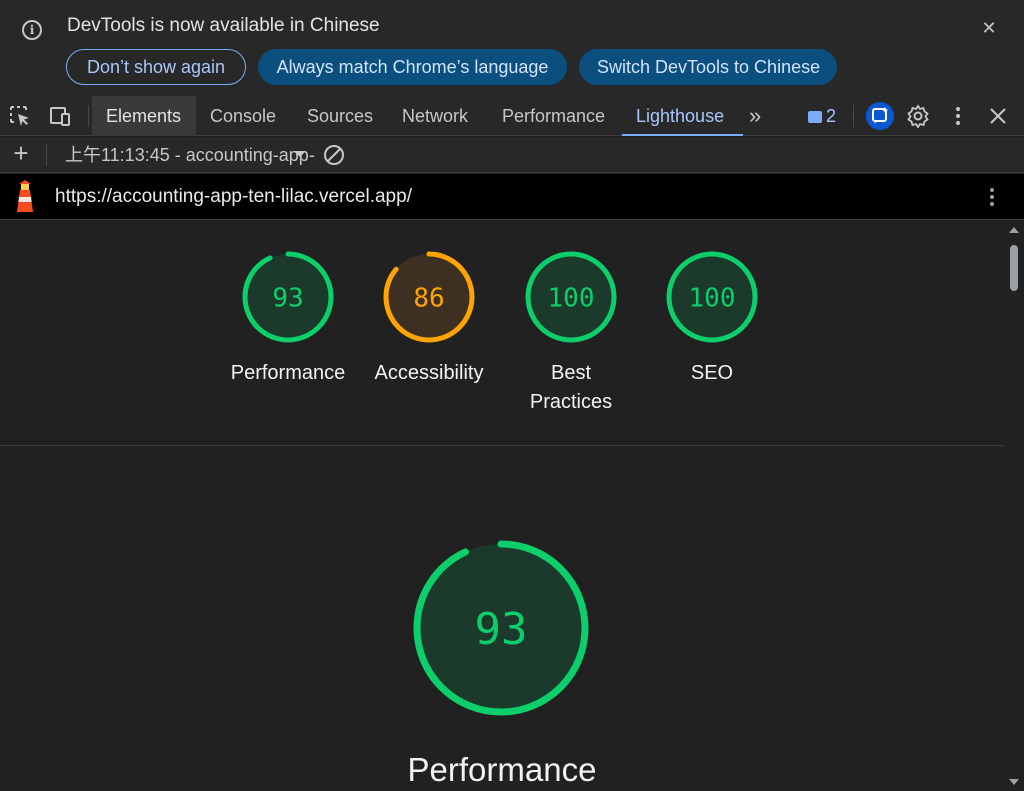 Image resolution: width=1024 pixels, height=791 pixels. I want to click on info-icon: i, so click(32, 30).